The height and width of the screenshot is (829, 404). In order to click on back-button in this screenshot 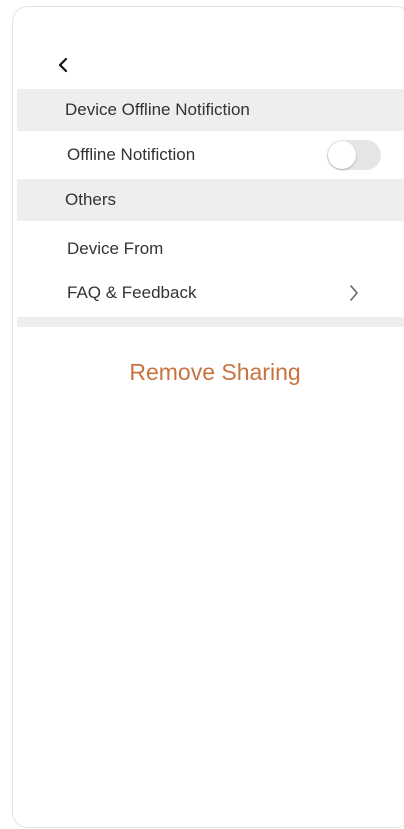, I will do `click(63, 65)`.